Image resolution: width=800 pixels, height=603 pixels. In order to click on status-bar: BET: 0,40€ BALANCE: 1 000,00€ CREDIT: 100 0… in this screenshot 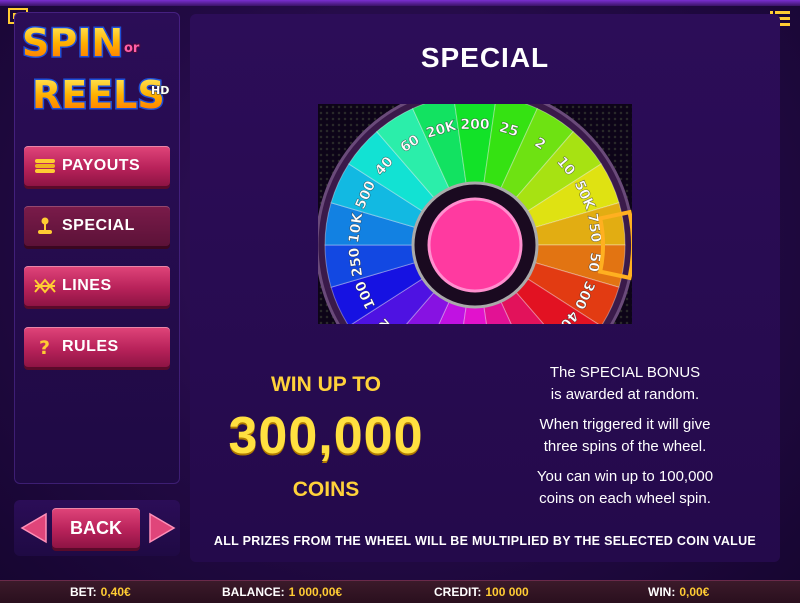, I will do `click(400, 591)`.